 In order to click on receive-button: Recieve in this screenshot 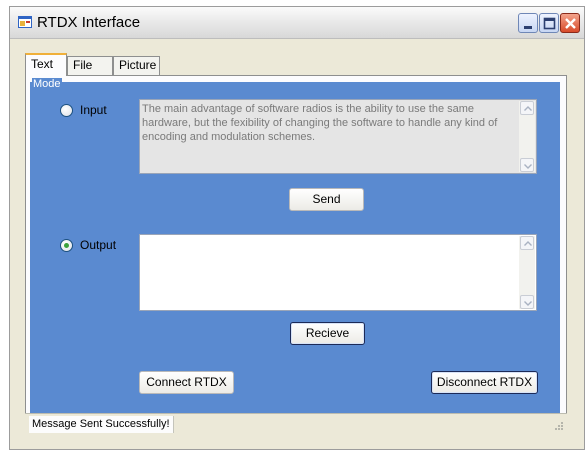, I will do `click(327, 333)`.